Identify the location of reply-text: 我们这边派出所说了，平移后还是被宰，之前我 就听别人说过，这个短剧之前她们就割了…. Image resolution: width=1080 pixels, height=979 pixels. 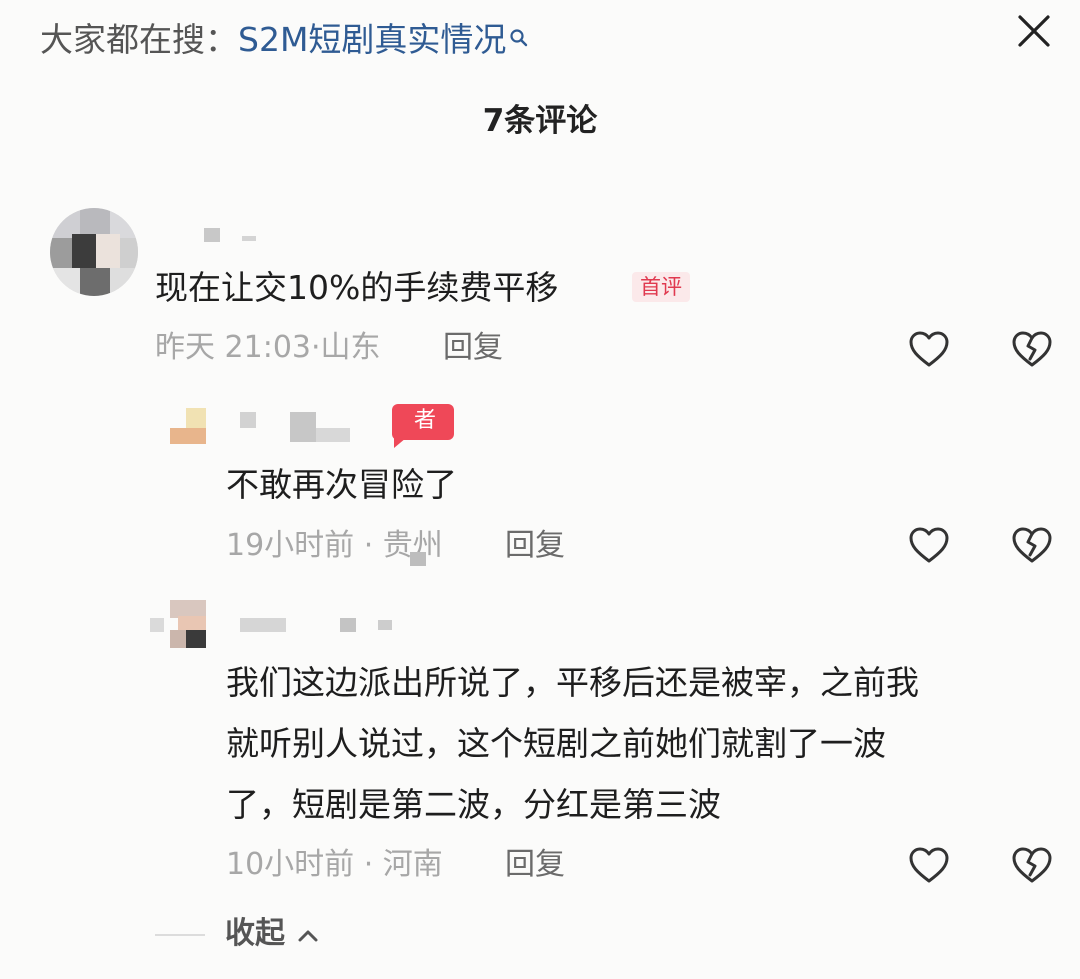
(636, 743).